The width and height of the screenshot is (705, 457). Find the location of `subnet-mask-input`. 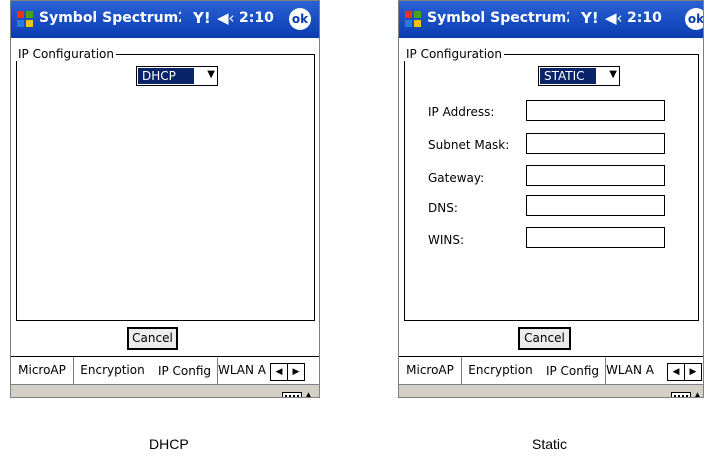

subnet-mask-input is located at coordinates (595, 143).